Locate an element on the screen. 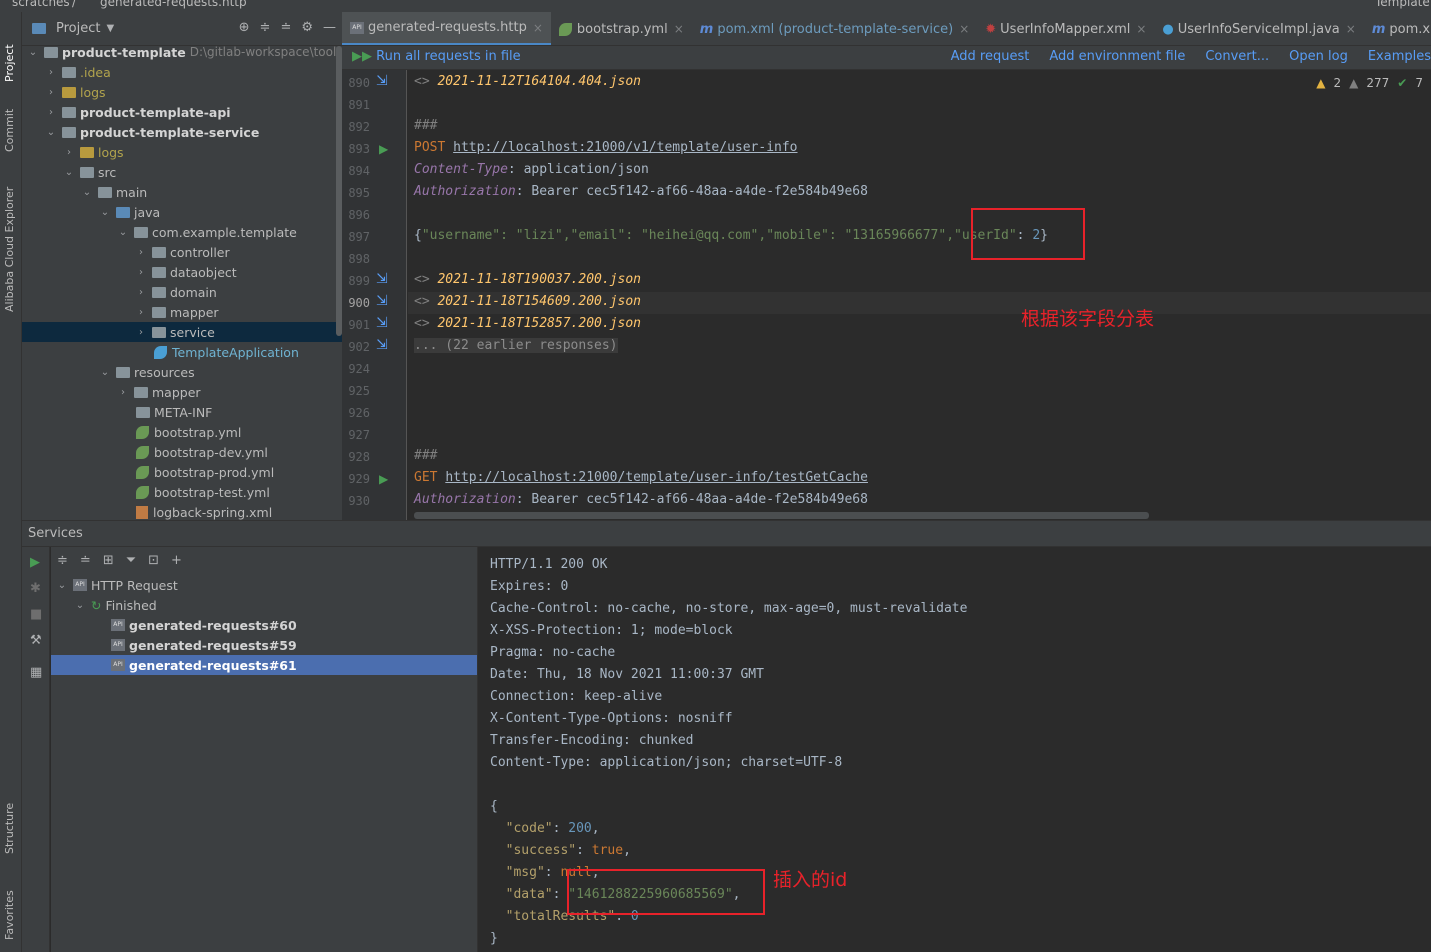 This screenshot has height=952, width=1431. editor-horizontal-scrollbar is located at coordinates (781, 515).